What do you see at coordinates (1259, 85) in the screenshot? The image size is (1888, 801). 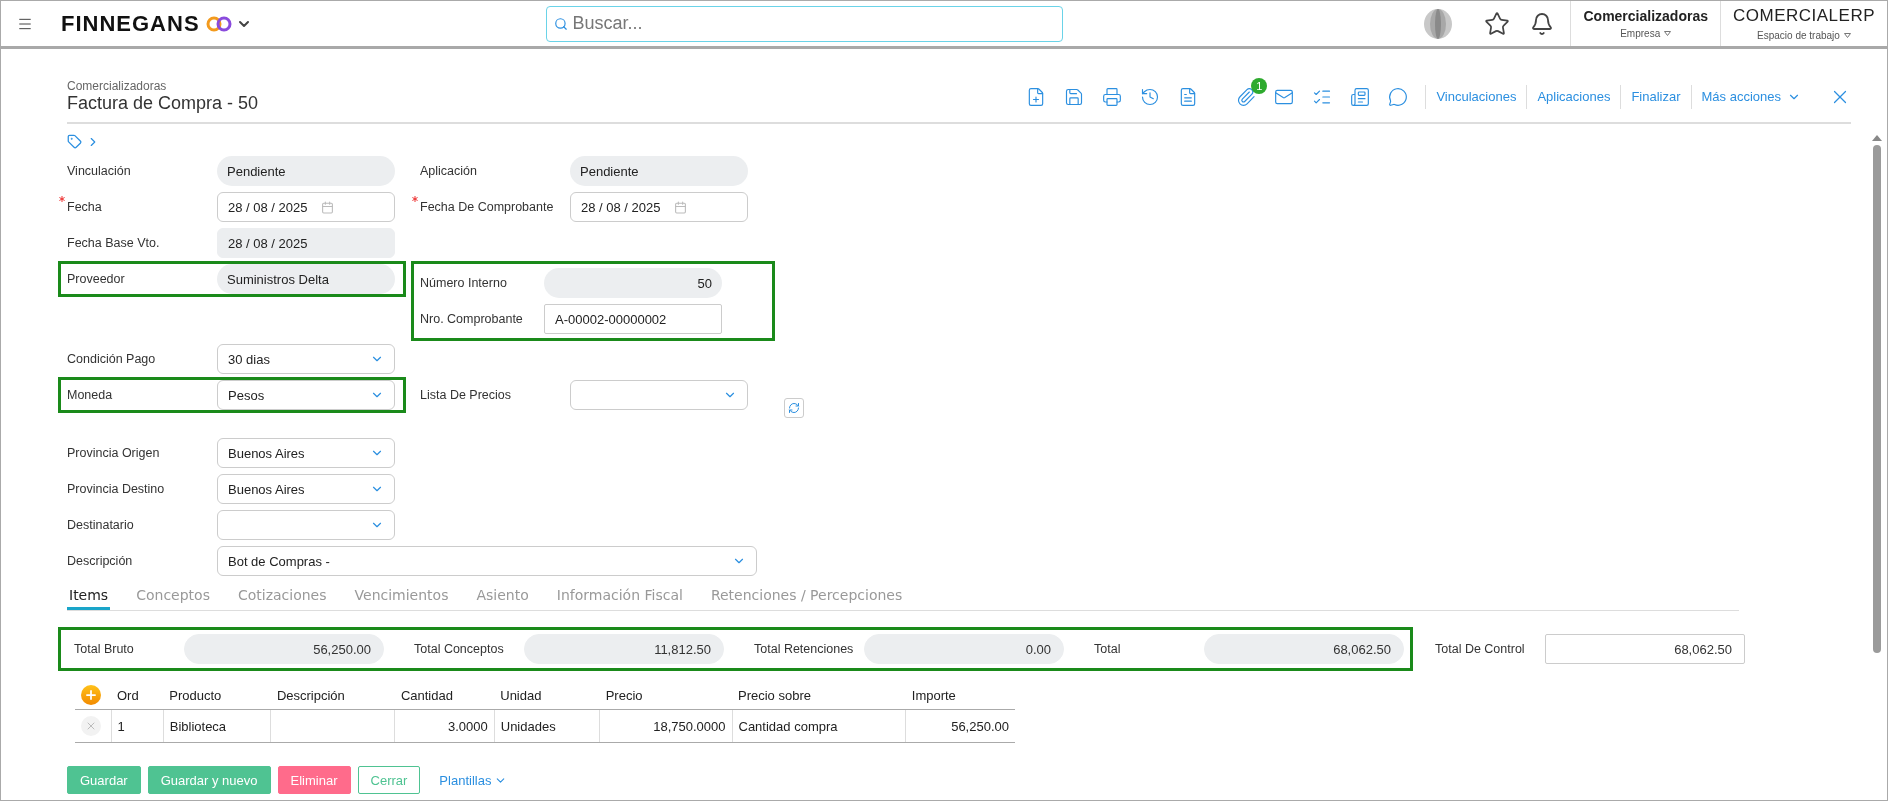 I see `count-badge: 1` at bounding box center [1259, 85].